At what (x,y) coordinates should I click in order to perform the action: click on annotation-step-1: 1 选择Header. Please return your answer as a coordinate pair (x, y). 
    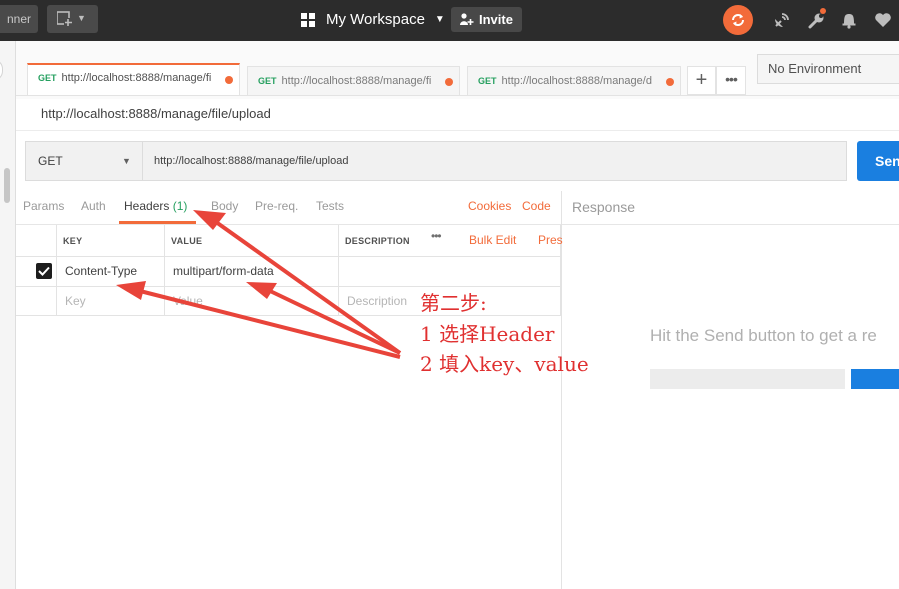
    Looking at the image, I should click on (487, 334).